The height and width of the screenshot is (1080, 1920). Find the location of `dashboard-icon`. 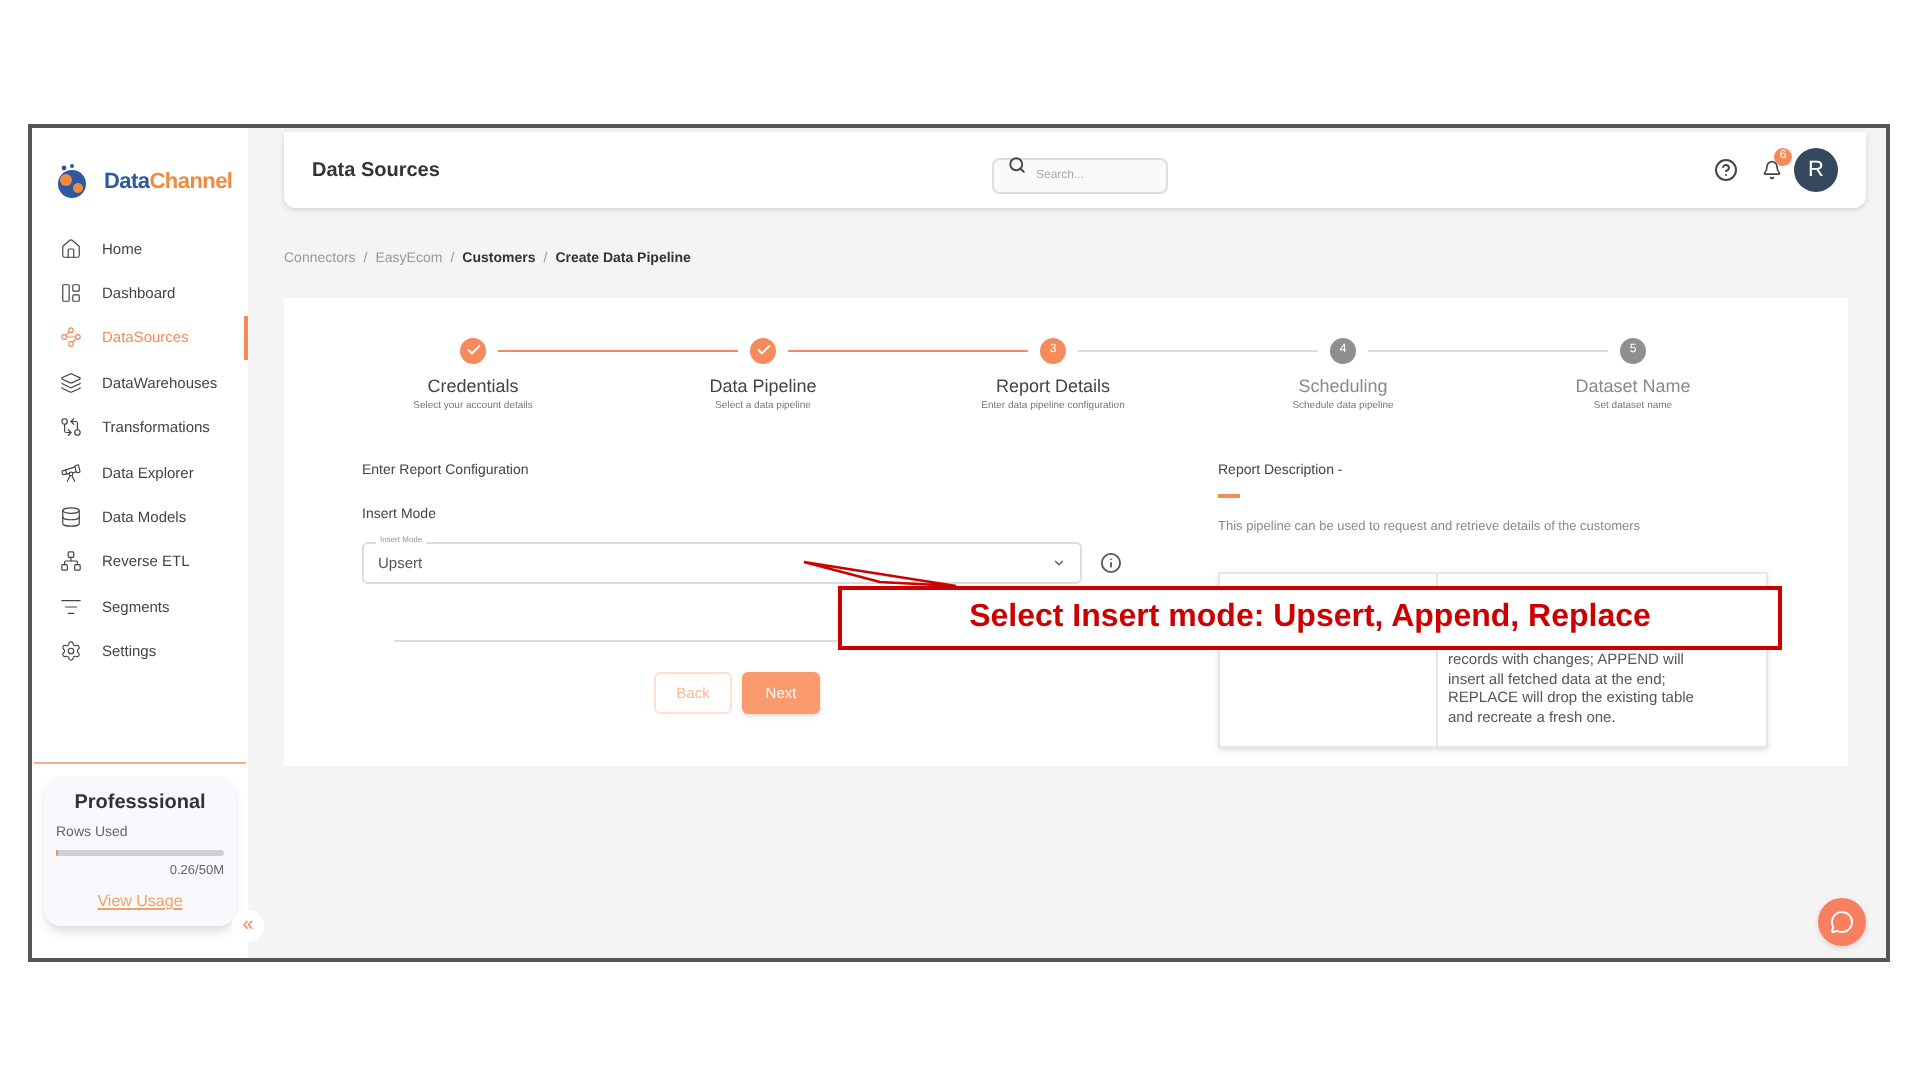

dashboard-icon is located at coordinates (71, 293).